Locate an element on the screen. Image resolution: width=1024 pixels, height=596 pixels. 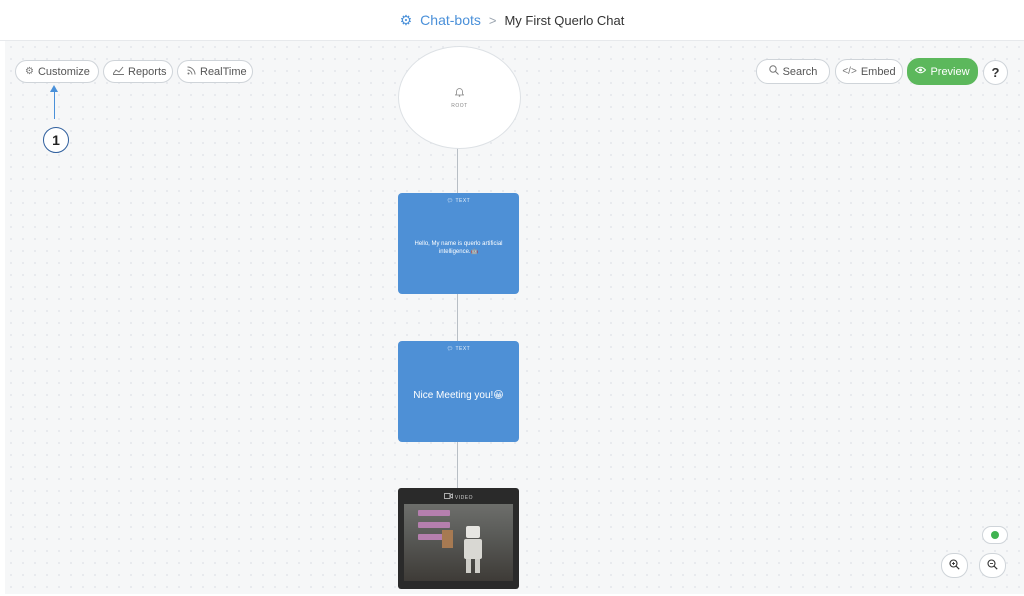
text-node-nice-meeting: 💬︎ TEXT Nice Meeting you!😀 is located at coordinates (458, 391).